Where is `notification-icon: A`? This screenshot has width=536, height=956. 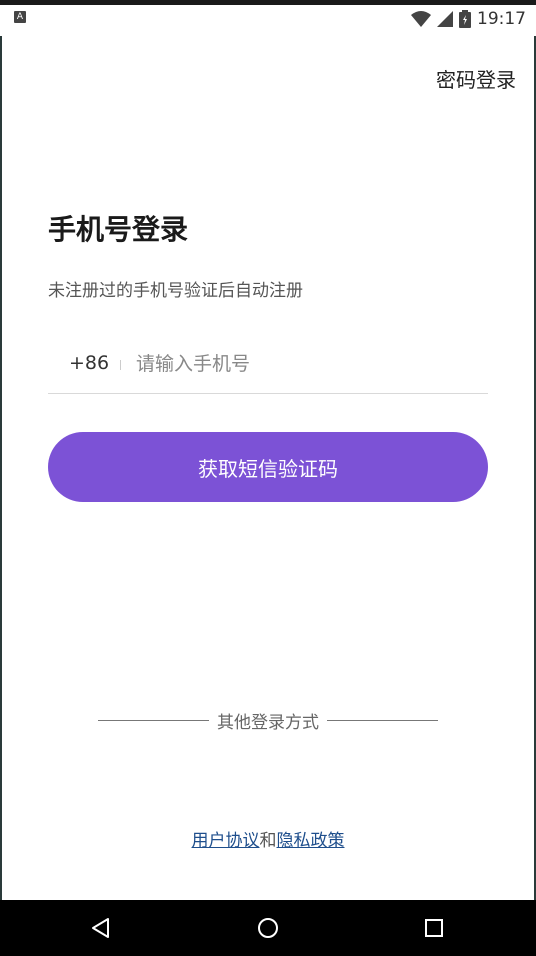
notification-icon: A is located at coordinates (20, 17).